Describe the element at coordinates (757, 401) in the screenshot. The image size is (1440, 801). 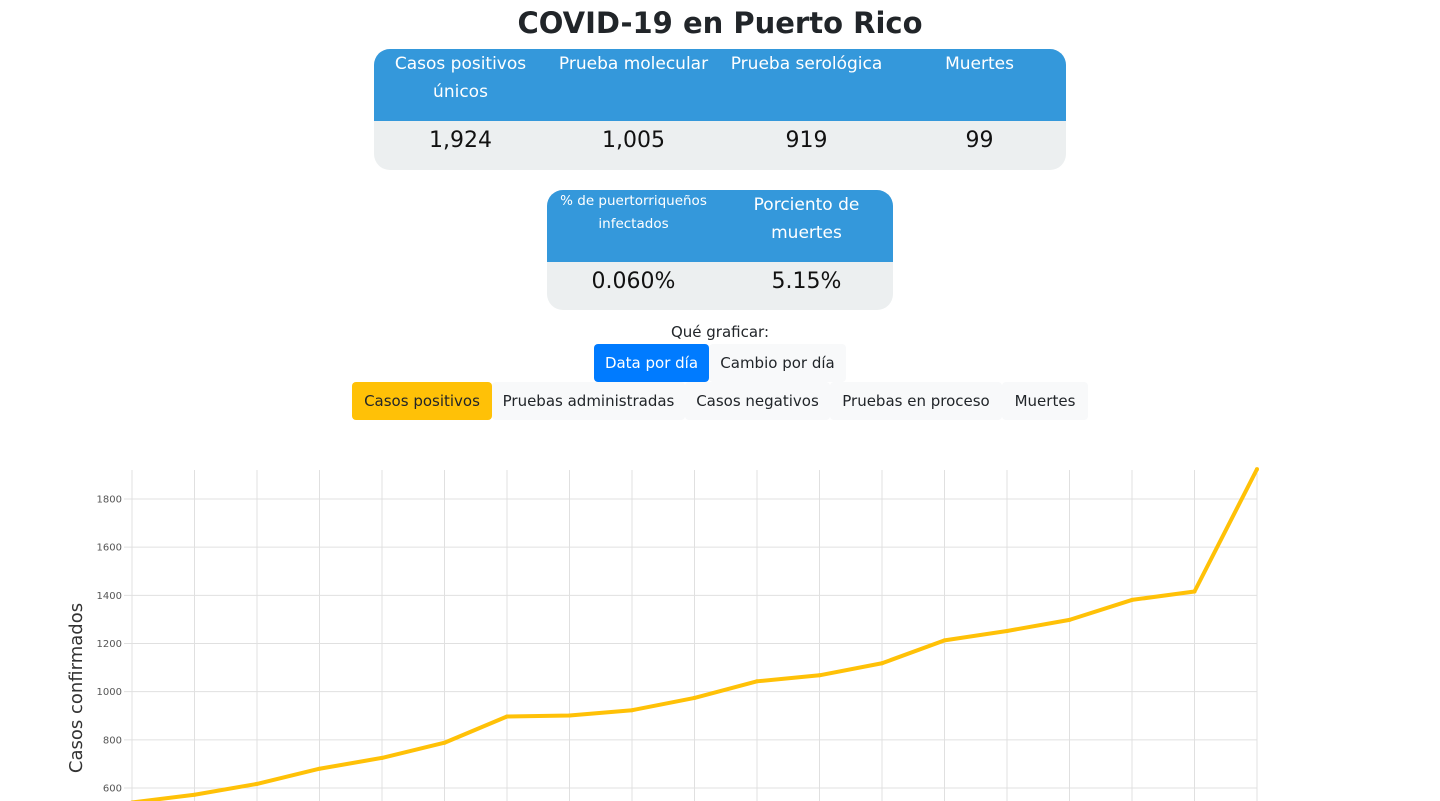
I see `negative-cases-button: Casos negativos` at that location.